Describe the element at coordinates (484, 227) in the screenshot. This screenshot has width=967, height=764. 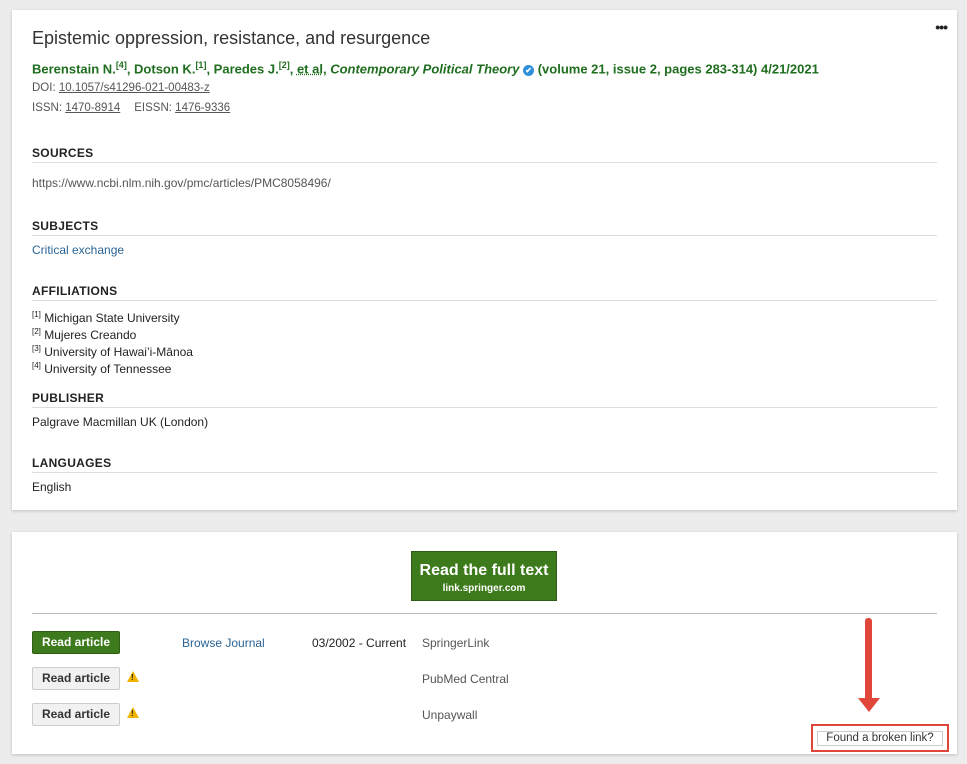
I see `section-heading: SUBJECTS` at that location.